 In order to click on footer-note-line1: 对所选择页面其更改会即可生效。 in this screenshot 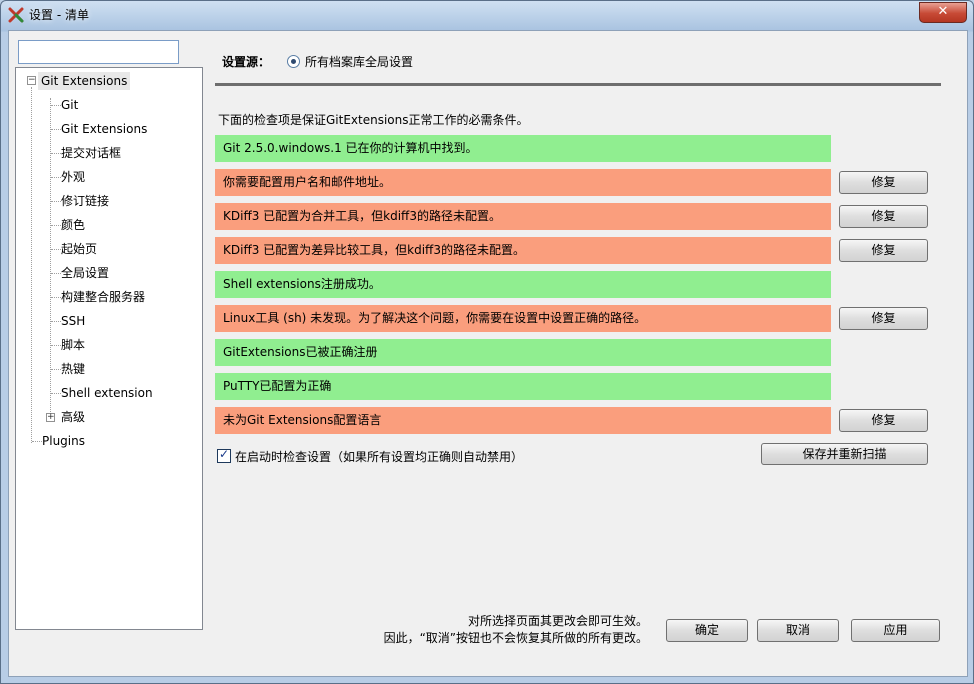, I will do `click(557, 621)`.